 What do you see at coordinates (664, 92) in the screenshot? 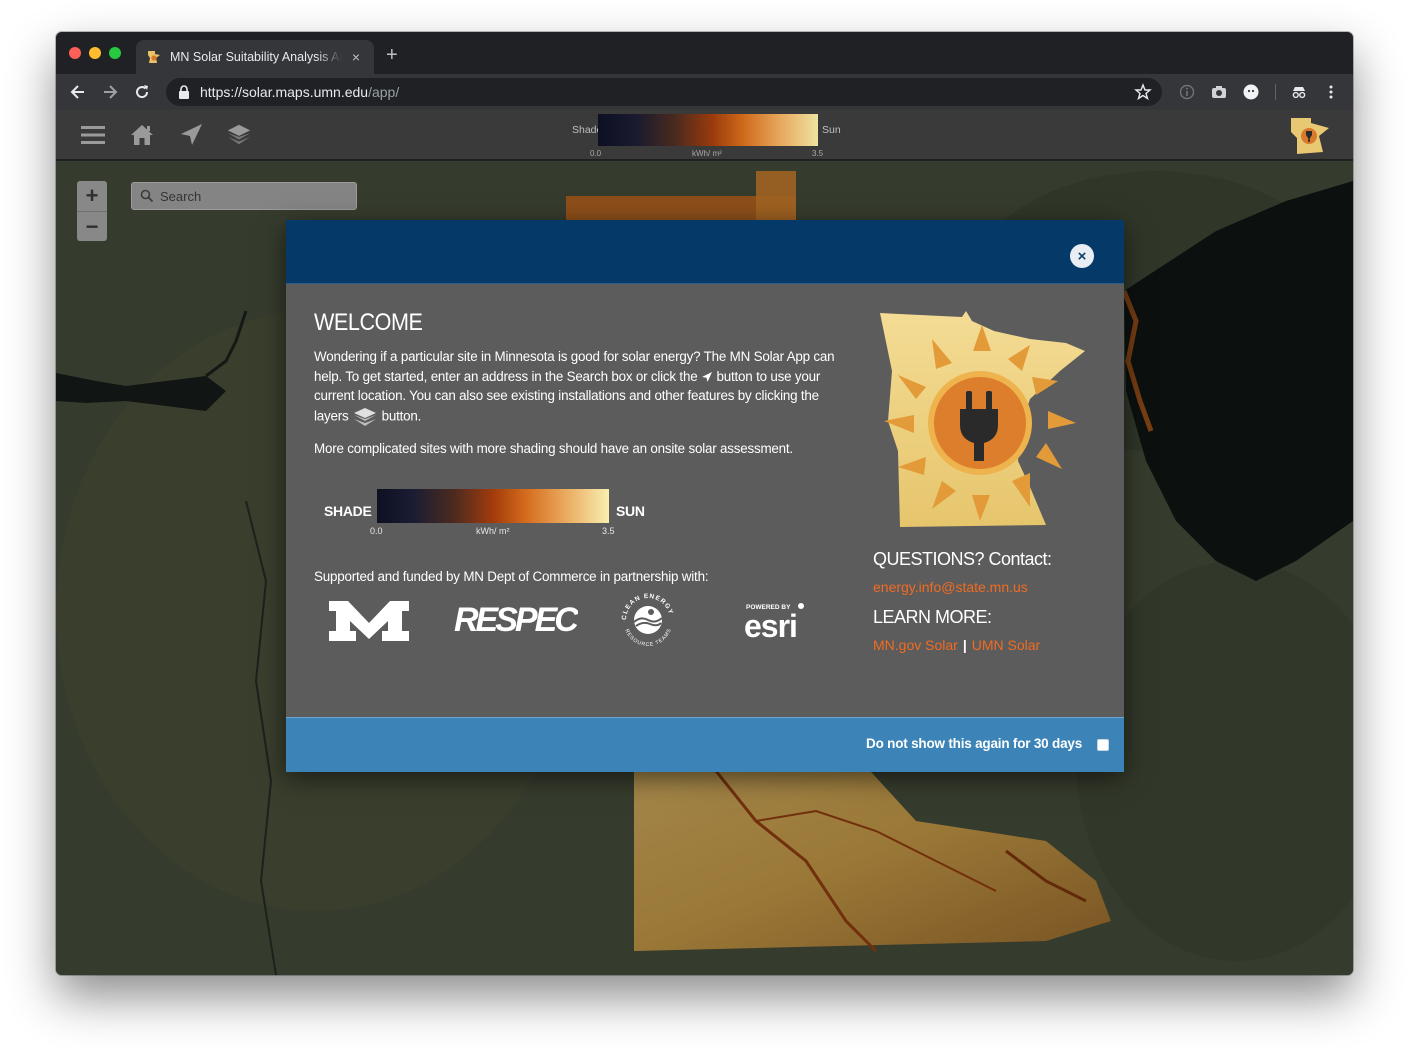
I see `address-bar: https://solar.maps.umn.edu/app/` at bounding box center [664, 92].